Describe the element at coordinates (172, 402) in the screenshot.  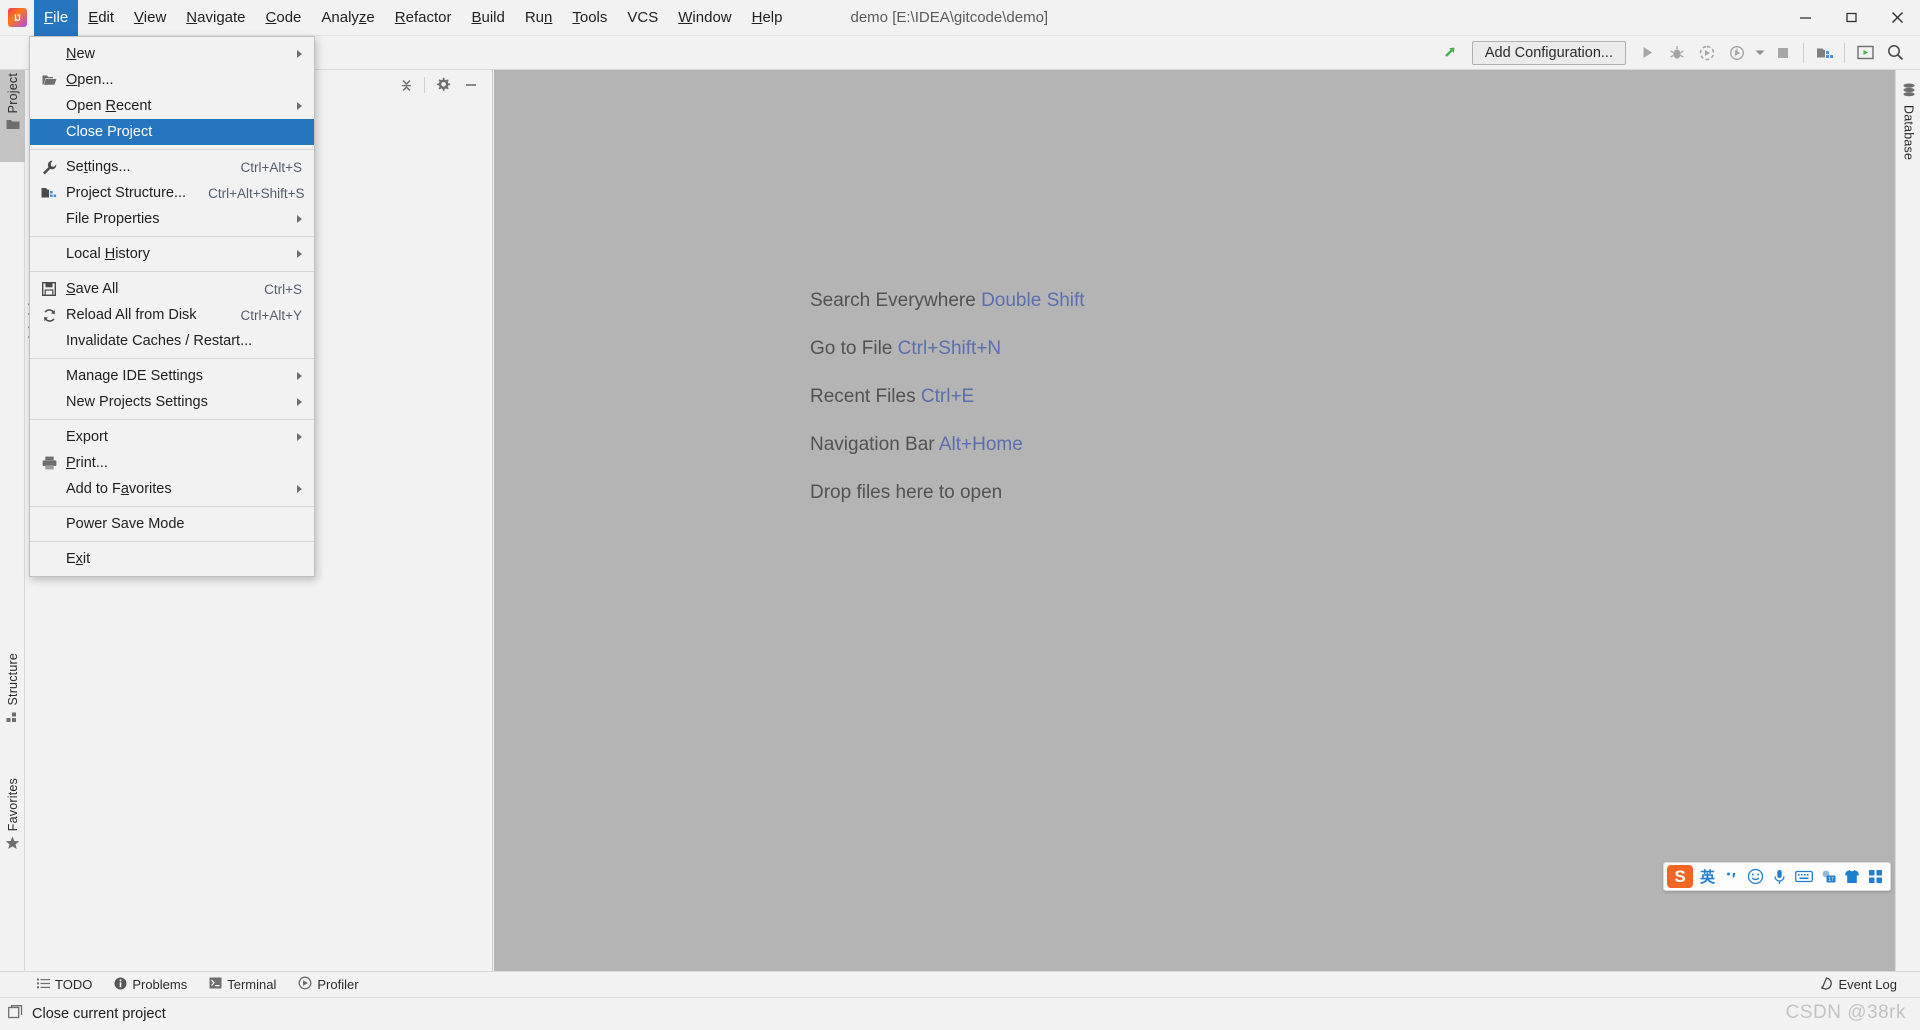
I see `file-menu-item-new-projects-settings: New Projects Settings` at that location.